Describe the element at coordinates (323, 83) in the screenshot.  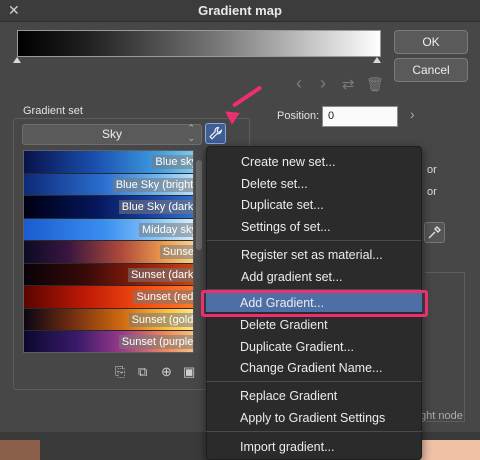
I see `next-node-icon: ›` at that location.